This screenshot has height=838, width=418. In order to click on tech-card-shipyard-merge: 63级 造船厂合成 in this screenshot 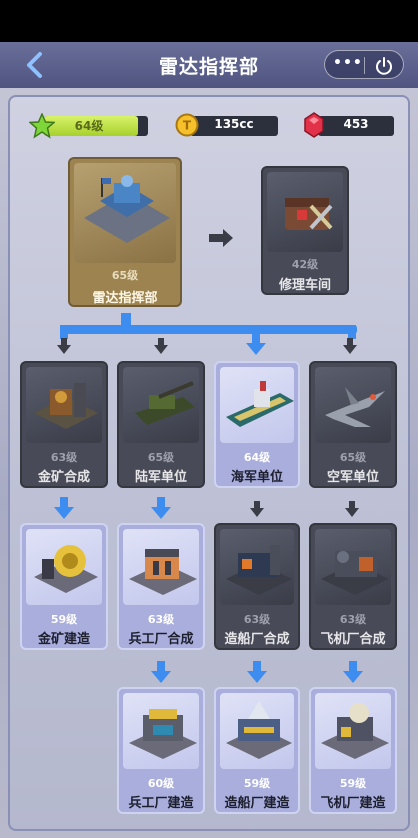, I will do `click(257, 586)`.